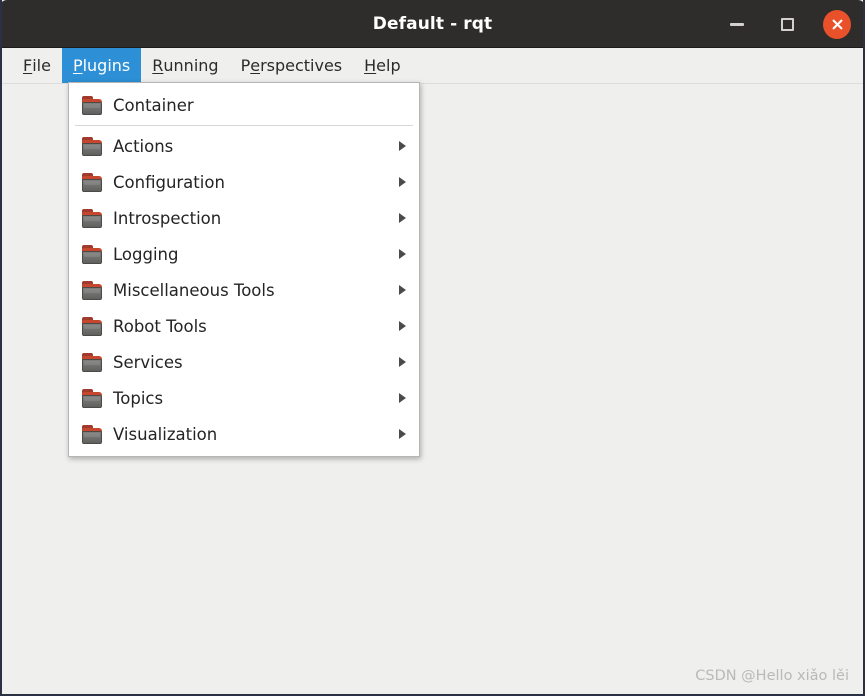 The image size is (865, 696). Describe the element at coordinates (101, 65) in the screenshot. I see `menubar-item-plugins: Plugins` at that location.